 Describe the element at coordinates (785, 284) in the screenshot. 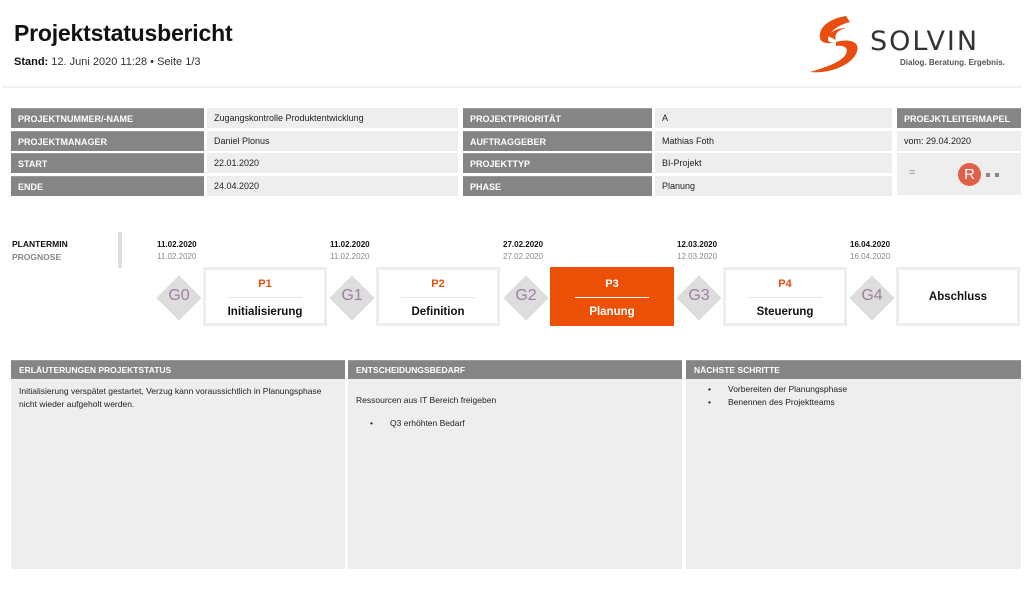

I see `phase-p4-id: P4` at that location.